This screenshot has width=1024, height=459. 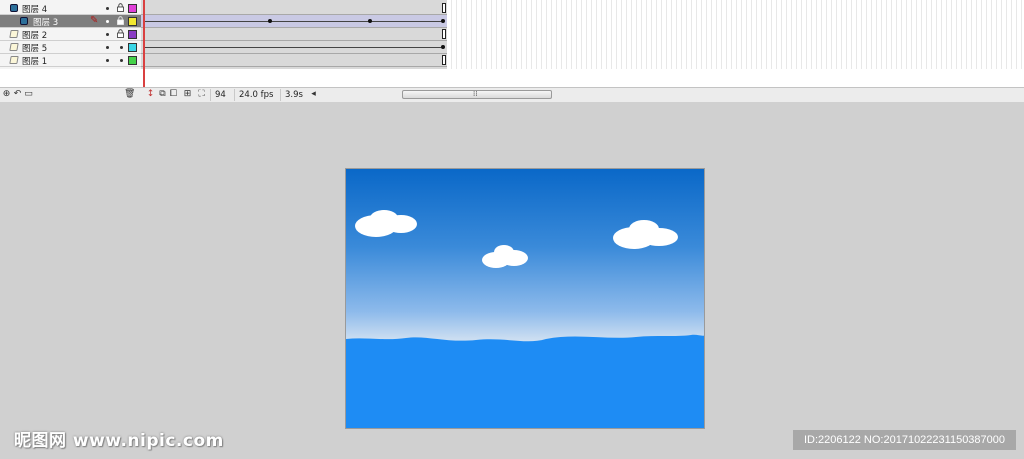 I want to click on layer-row-3: 图层 3 ✎, so click(x=70, y=21).